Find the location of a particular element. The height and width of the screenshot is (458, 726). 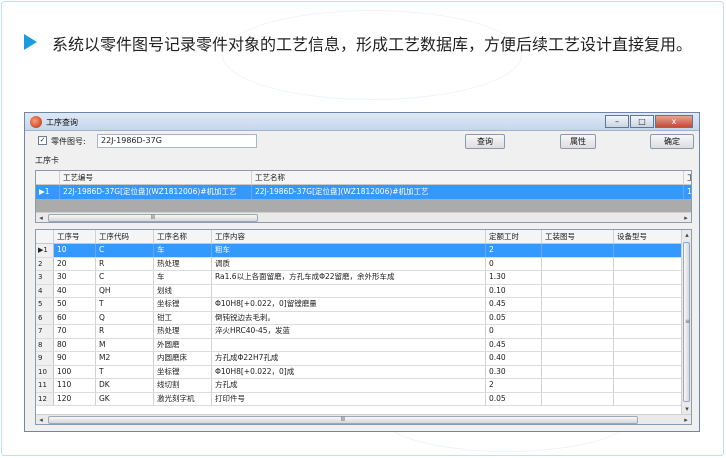

op-number-cell: 60 is located at coordinates (75, 317).